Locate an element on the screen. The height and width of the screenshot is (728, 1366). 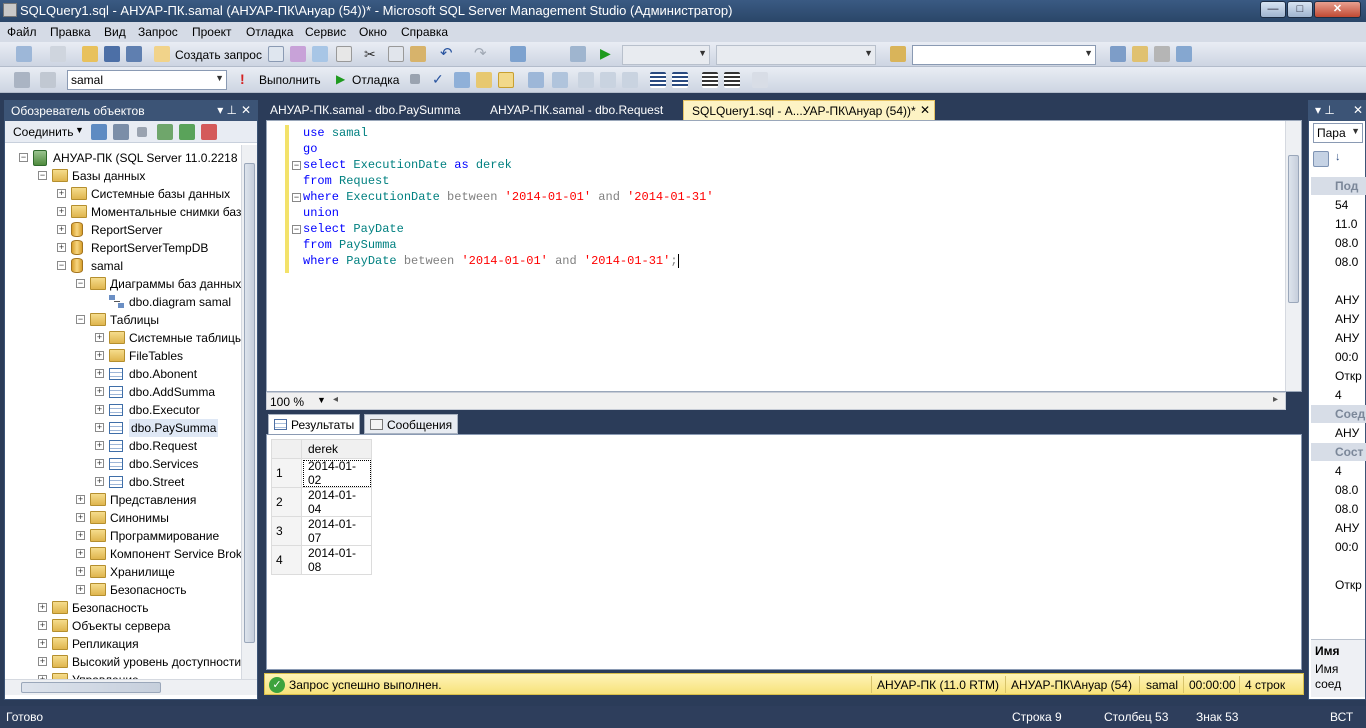
table-row: 3 2014-01-07 is located at coordinates (321, 531).